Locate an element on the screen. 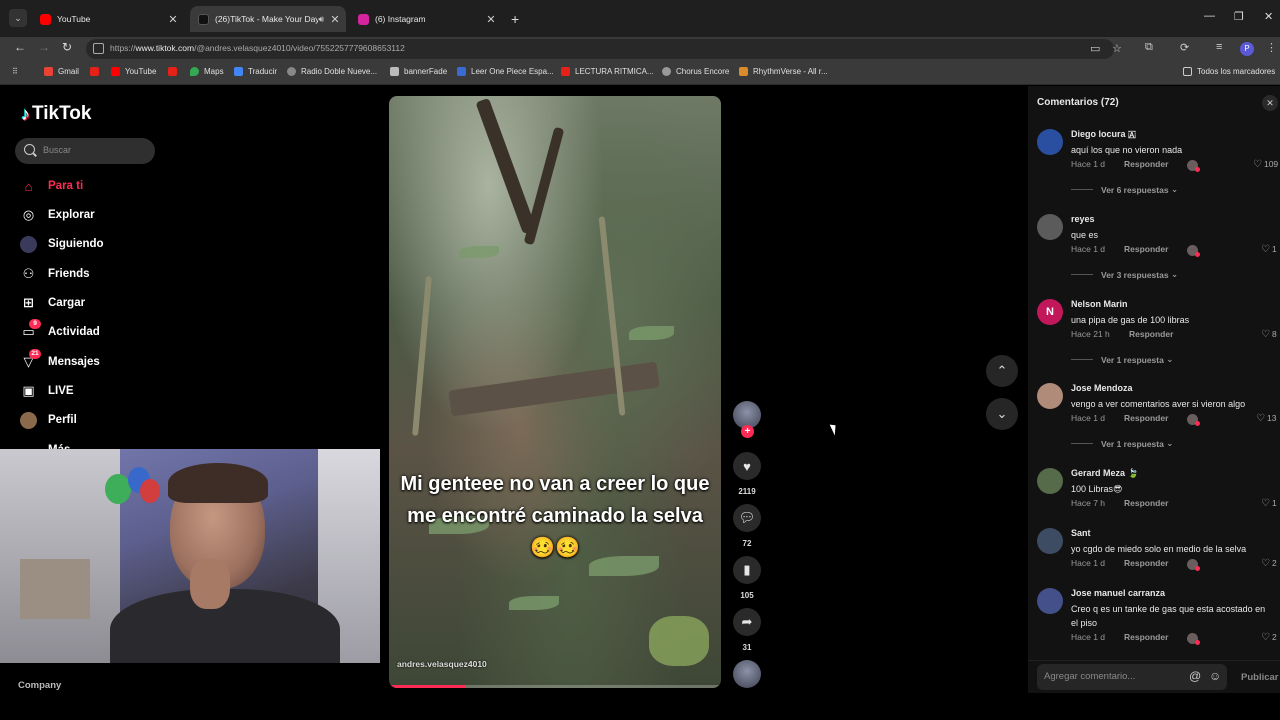 The width and height of the screenshot is (1280, 720). comment-username: Gerard Meza 🍃 is located at coordinates (1105, 473).